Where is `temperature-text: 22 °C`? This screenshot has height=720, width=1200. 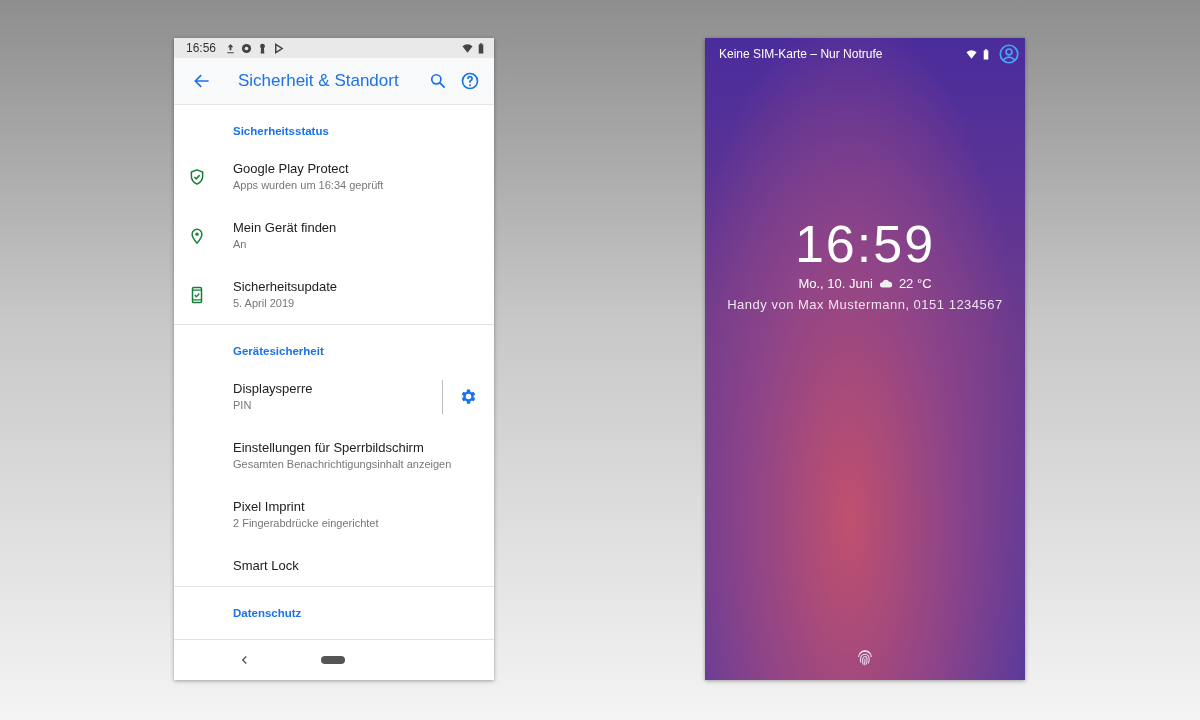
temperature-text: 22 °C is located at coordinates (915, 283).